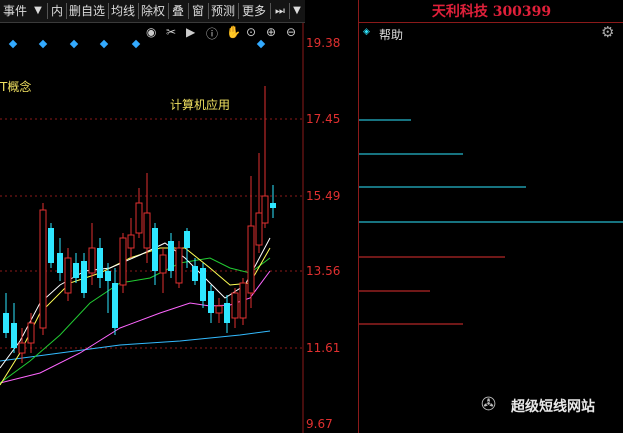 The image size is (623, 433). Describe the element at coordinates (38, 11) in the screenshot. I see `menu-dropdown-icon: ▼` at that location.